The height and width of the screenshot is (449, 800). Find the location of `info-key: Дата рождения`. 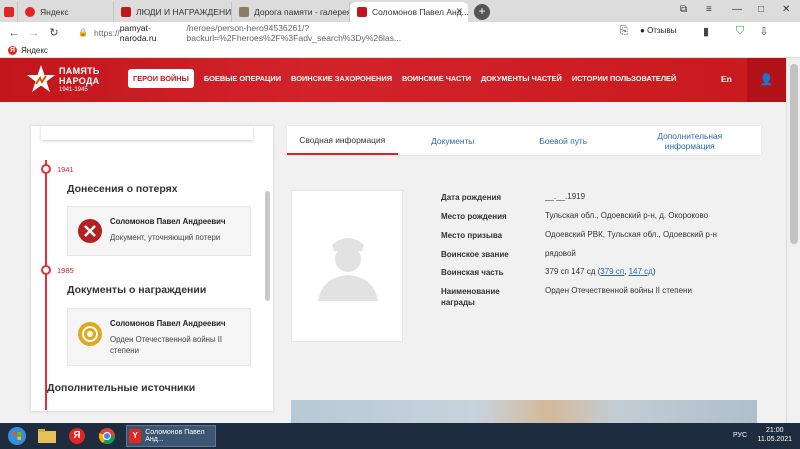

info-key: Дата рождения is located at coordinates (471, 197).